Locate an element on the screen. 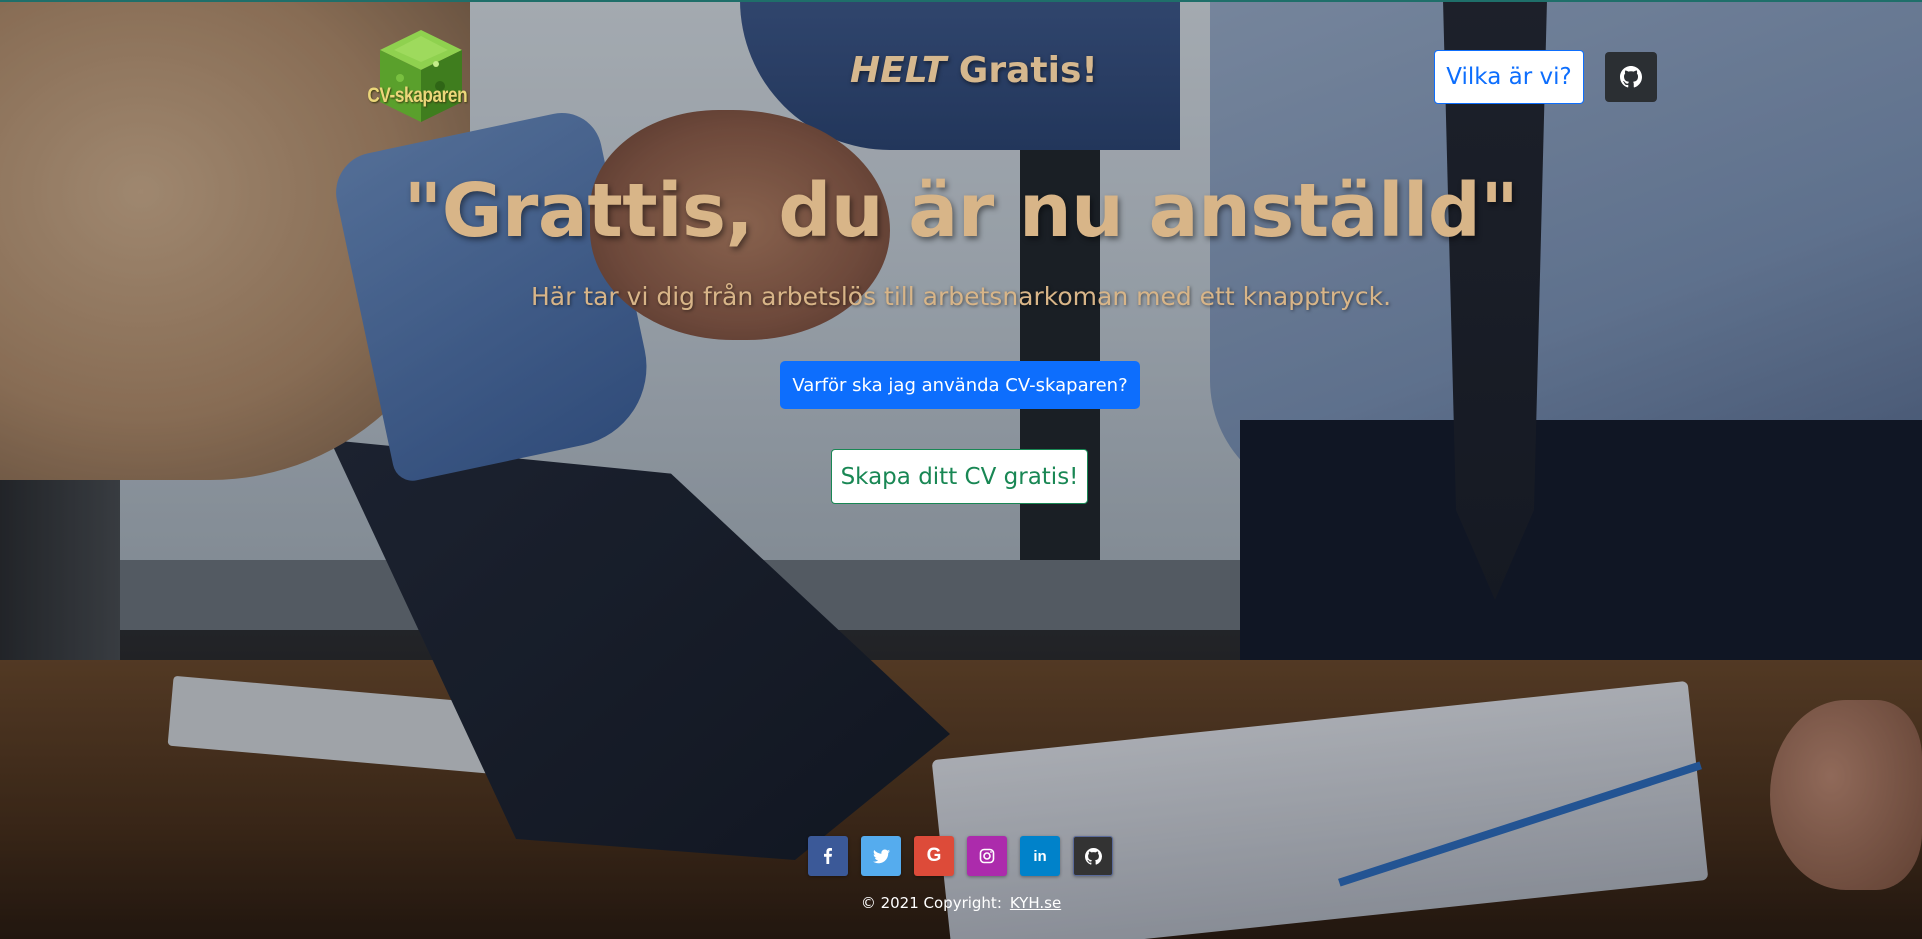 Image resolution: width=1922 pixels, height=939 pixels. create-cv-button: Skapa ditt CV gratis! is located at coordinates (959, 476).